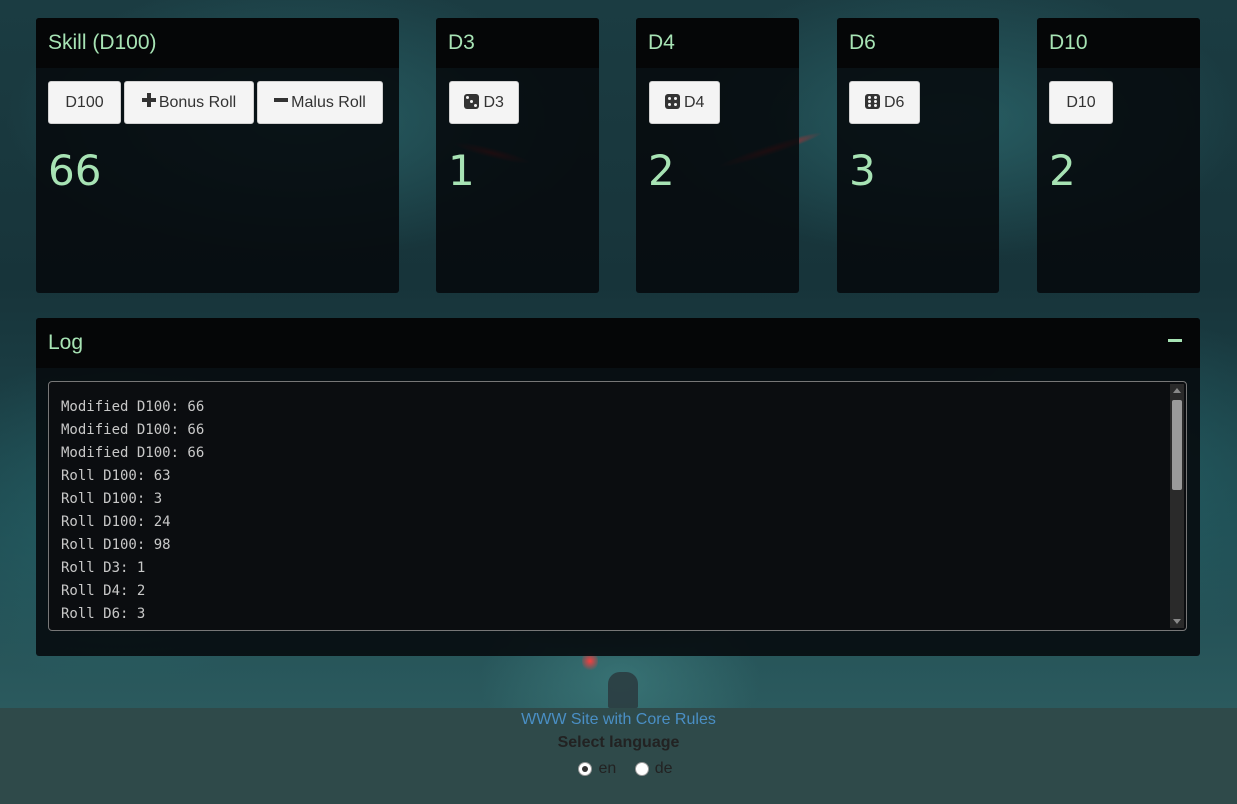 This screenshot has height=804, width=1237. I want to click on d4-panel: D4 D4 2, so click(717, 155).